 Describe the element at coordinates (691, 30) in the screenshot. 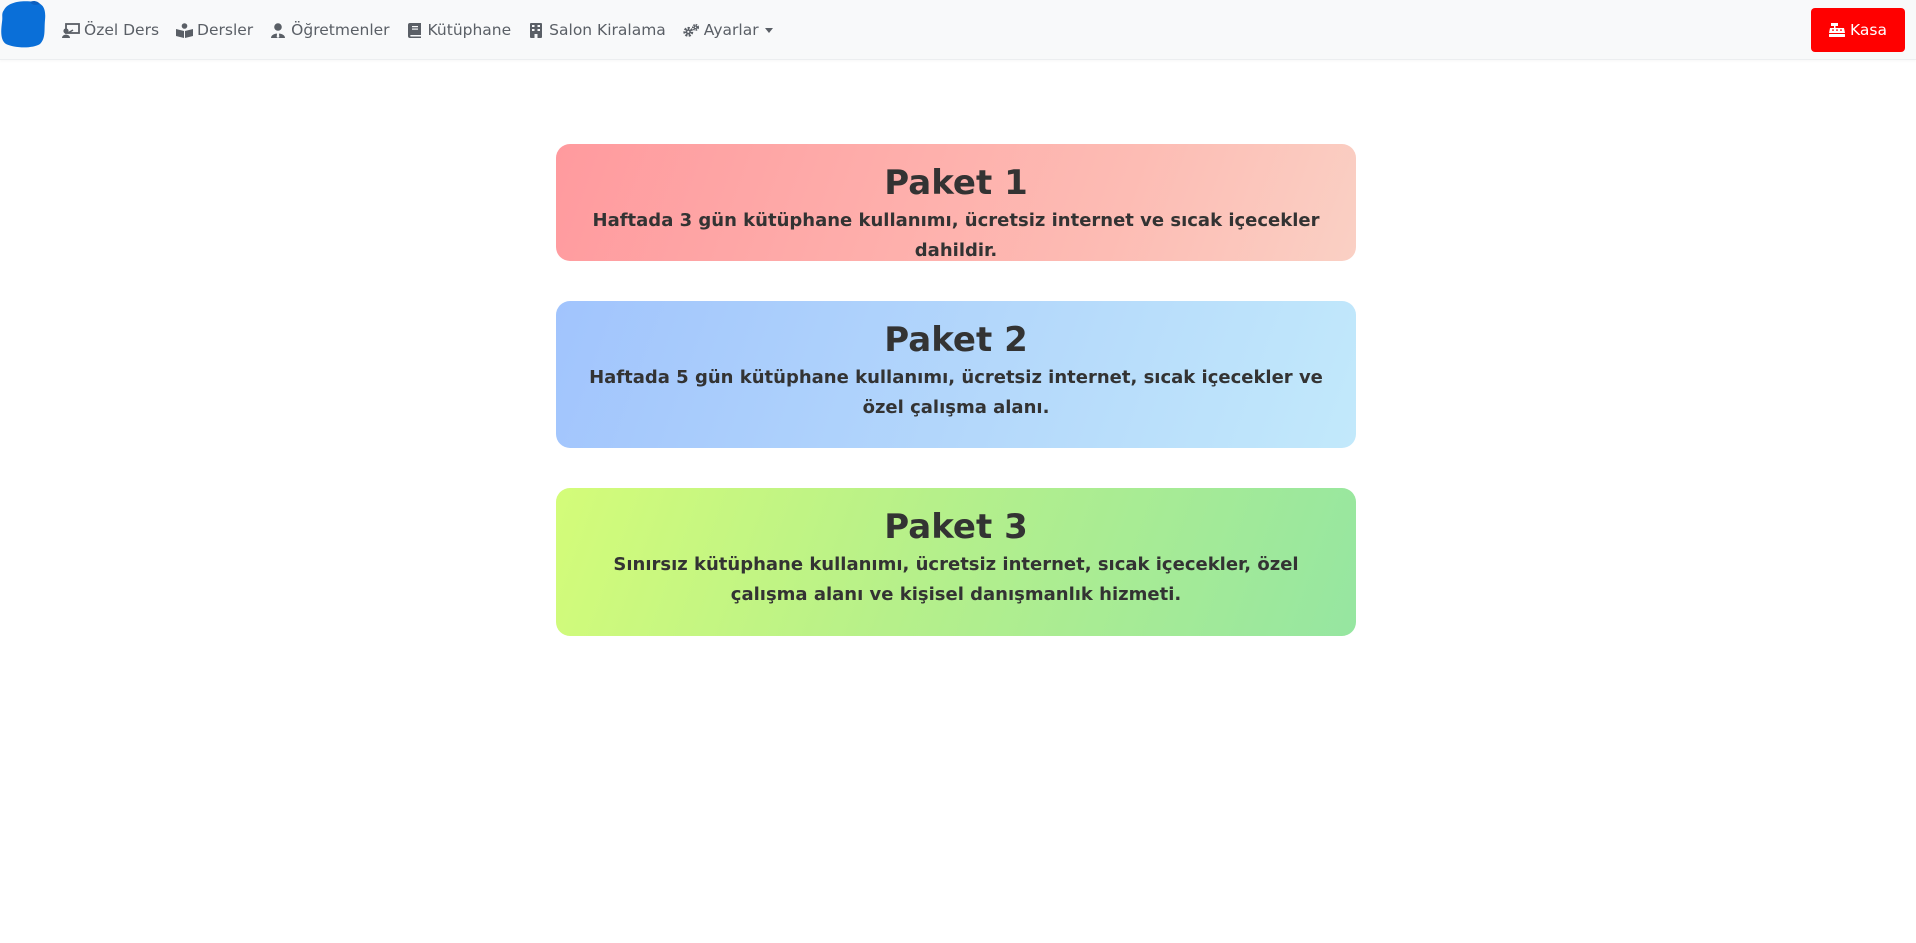

I see `cogs-icon` at that location.